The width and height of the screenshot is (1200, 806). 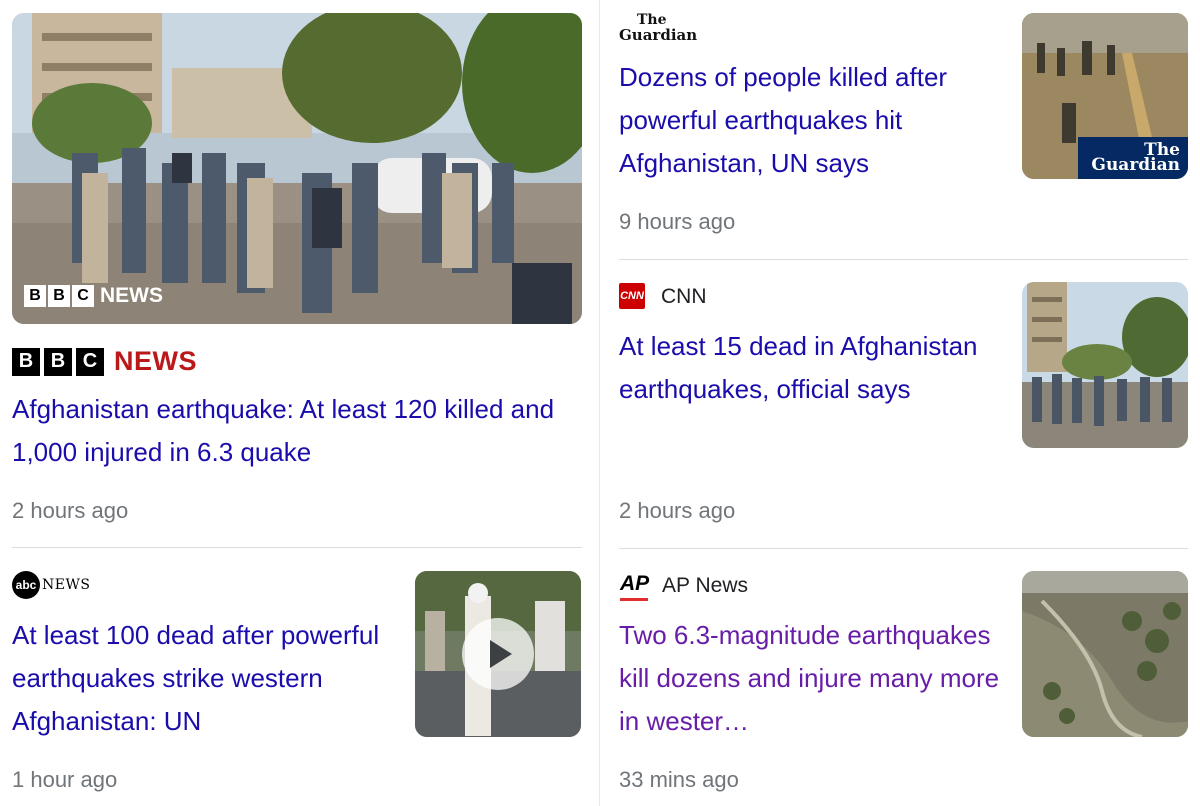 What do you see at coordinates (155, 361) in the screenshot?
I see `bbc-logo-word: NEWS` at bounding box center [155, 361].